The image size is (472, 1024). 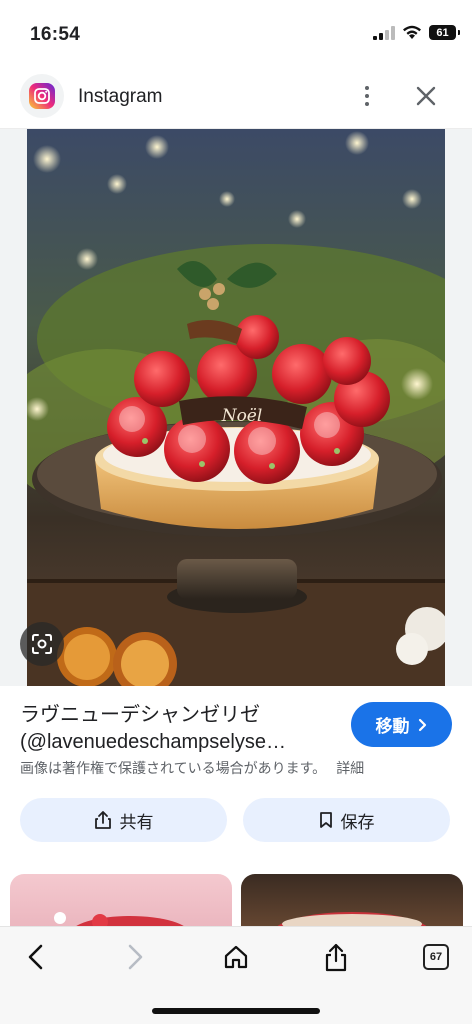 I want to click on instagram-icon, so click(x=42, y=96).